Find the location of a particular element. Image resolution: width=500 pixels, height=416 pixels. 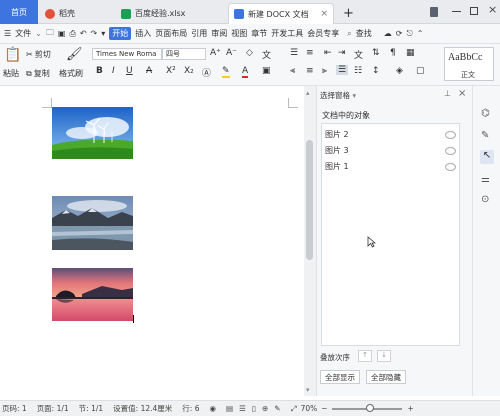

tab-xlsx: 百度经验.xlsx is located at coordinates (171, 13).